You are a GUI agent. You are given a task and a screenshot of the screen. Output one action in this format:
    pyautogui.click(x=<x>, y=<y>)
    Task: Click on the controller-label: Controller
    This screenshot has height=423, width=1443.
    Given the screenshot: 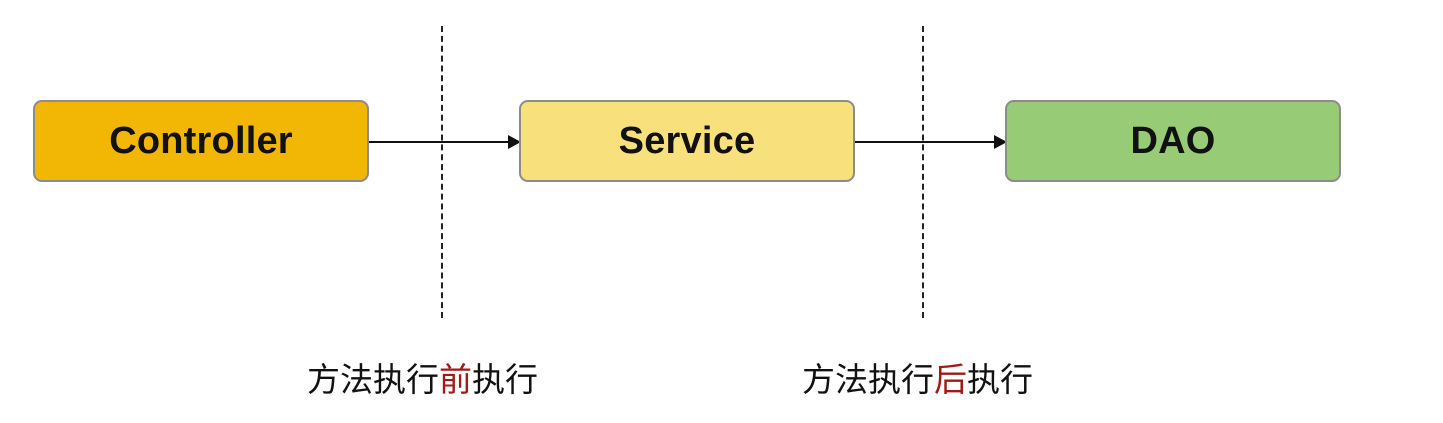 What is the action you would take?
    pyautogui.click(x=201, y=140)
    